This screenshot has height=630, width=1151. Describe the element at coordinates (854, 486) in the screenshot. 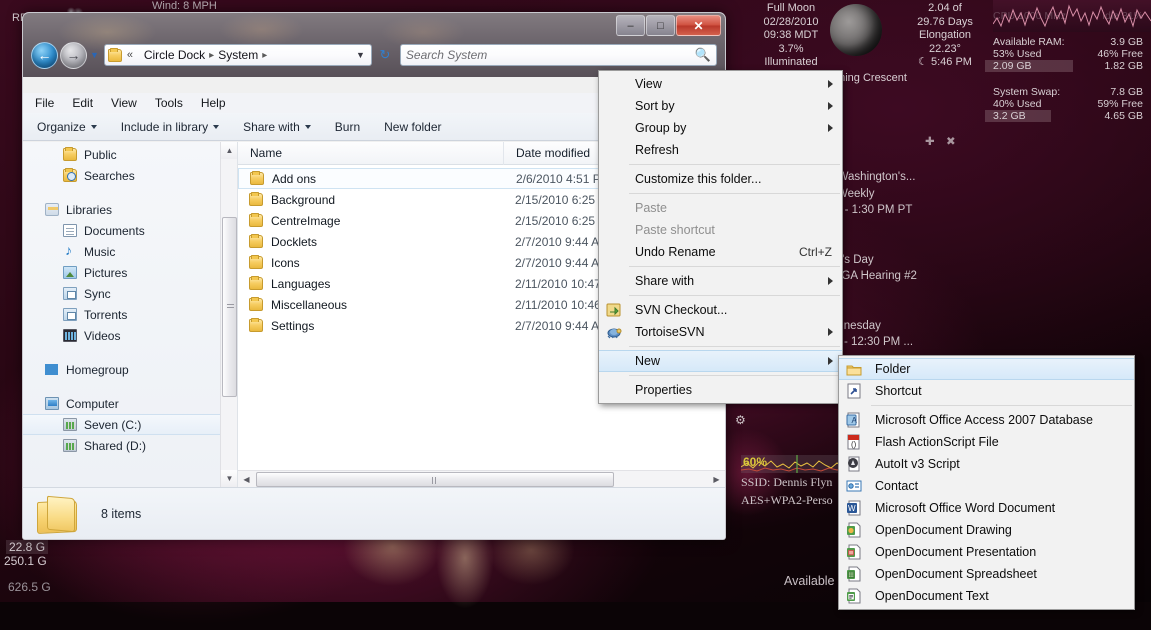

I see `contact-icon` at that location.